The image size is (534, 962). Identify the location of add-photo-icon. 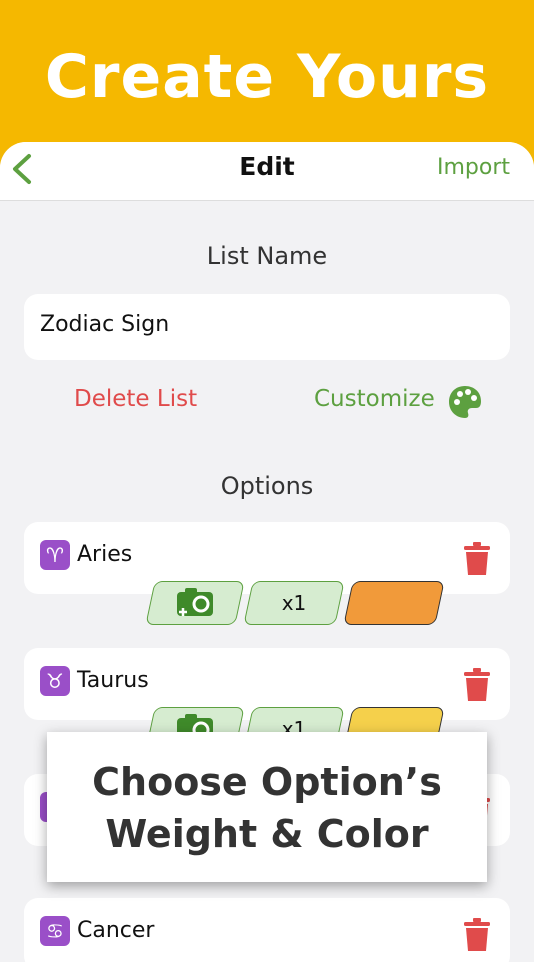
(195, 602).